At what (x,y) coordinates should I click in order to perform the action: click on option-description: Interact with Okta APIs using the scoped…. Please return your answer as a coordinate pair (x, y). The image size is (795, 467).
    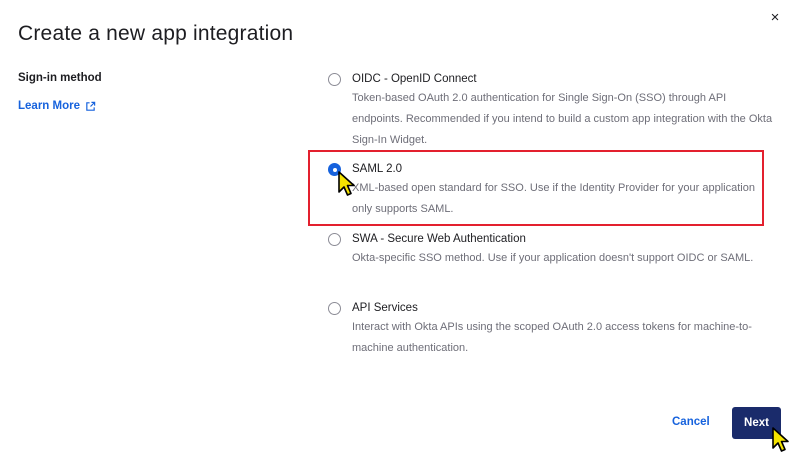
    Looking at the image, I should click on (552, 337).